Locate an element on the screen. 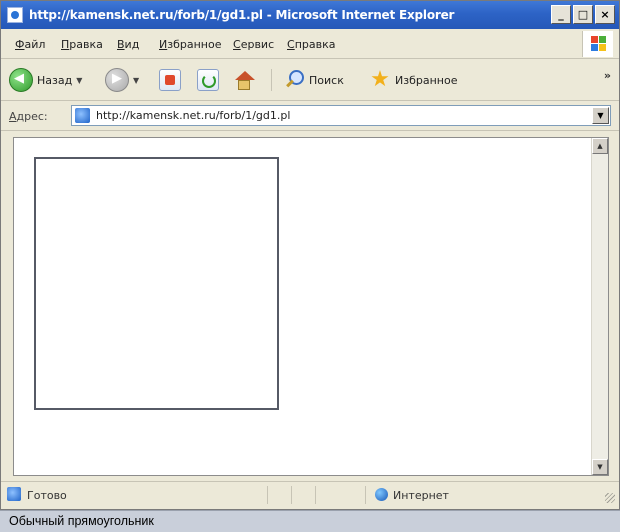 This screenshot has height=532, width=620. refresh-icon is located at coordinates (208, 80).